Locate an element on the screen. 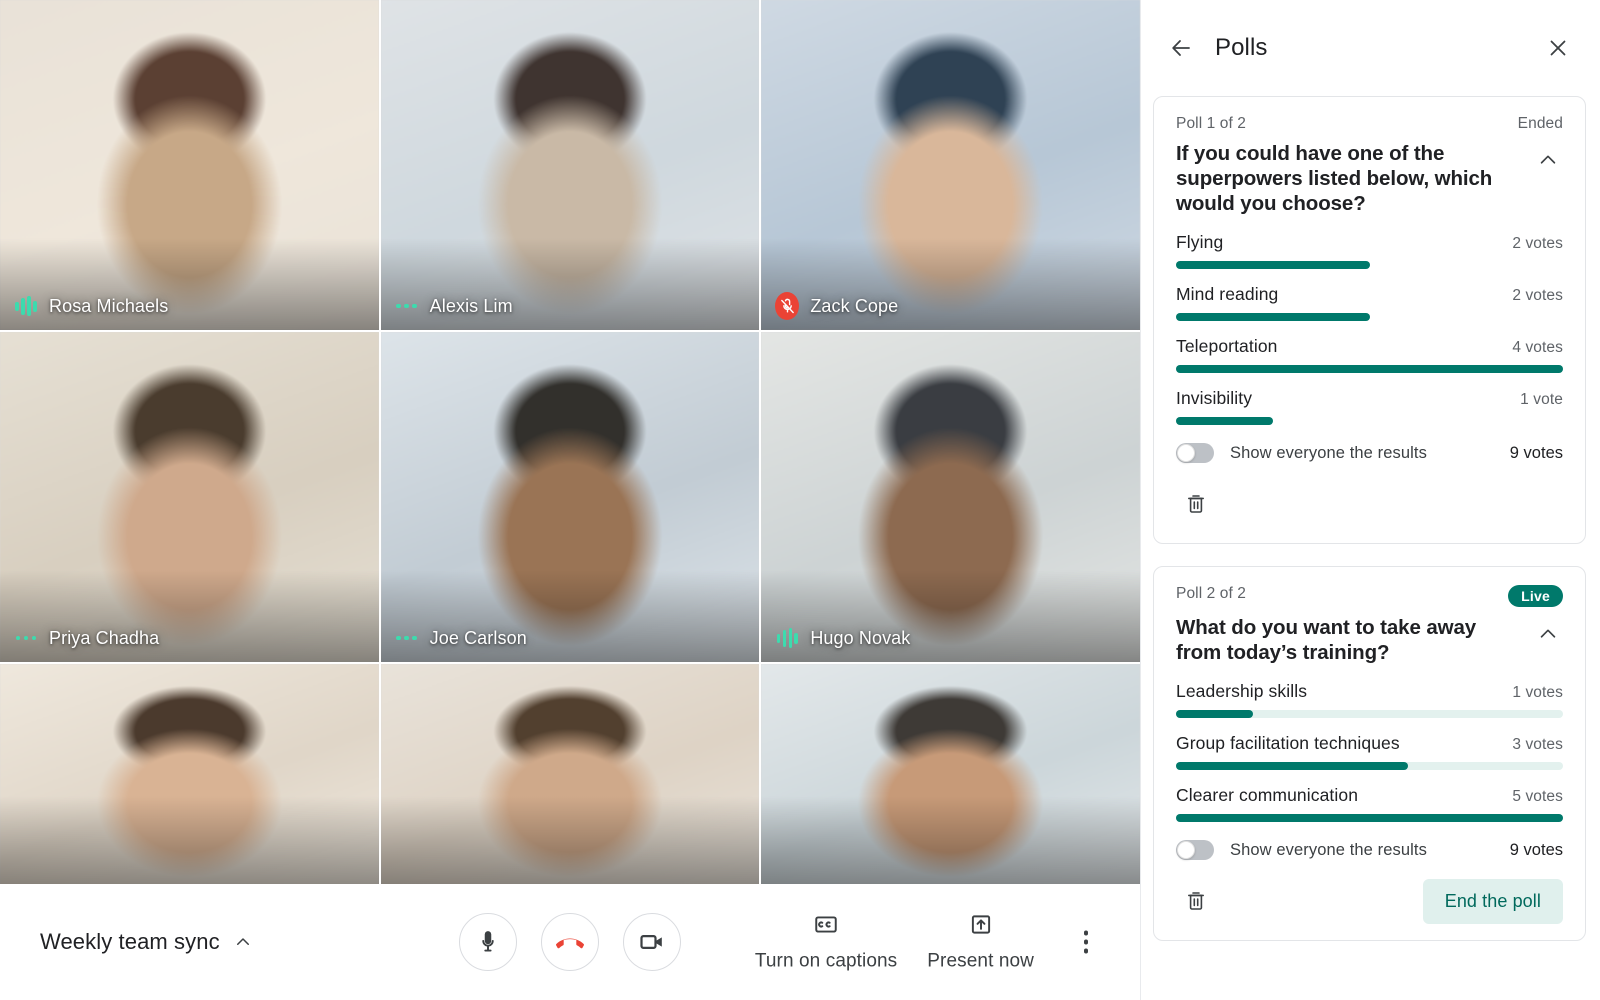  primary-controls is located at coordinates (570, 942).